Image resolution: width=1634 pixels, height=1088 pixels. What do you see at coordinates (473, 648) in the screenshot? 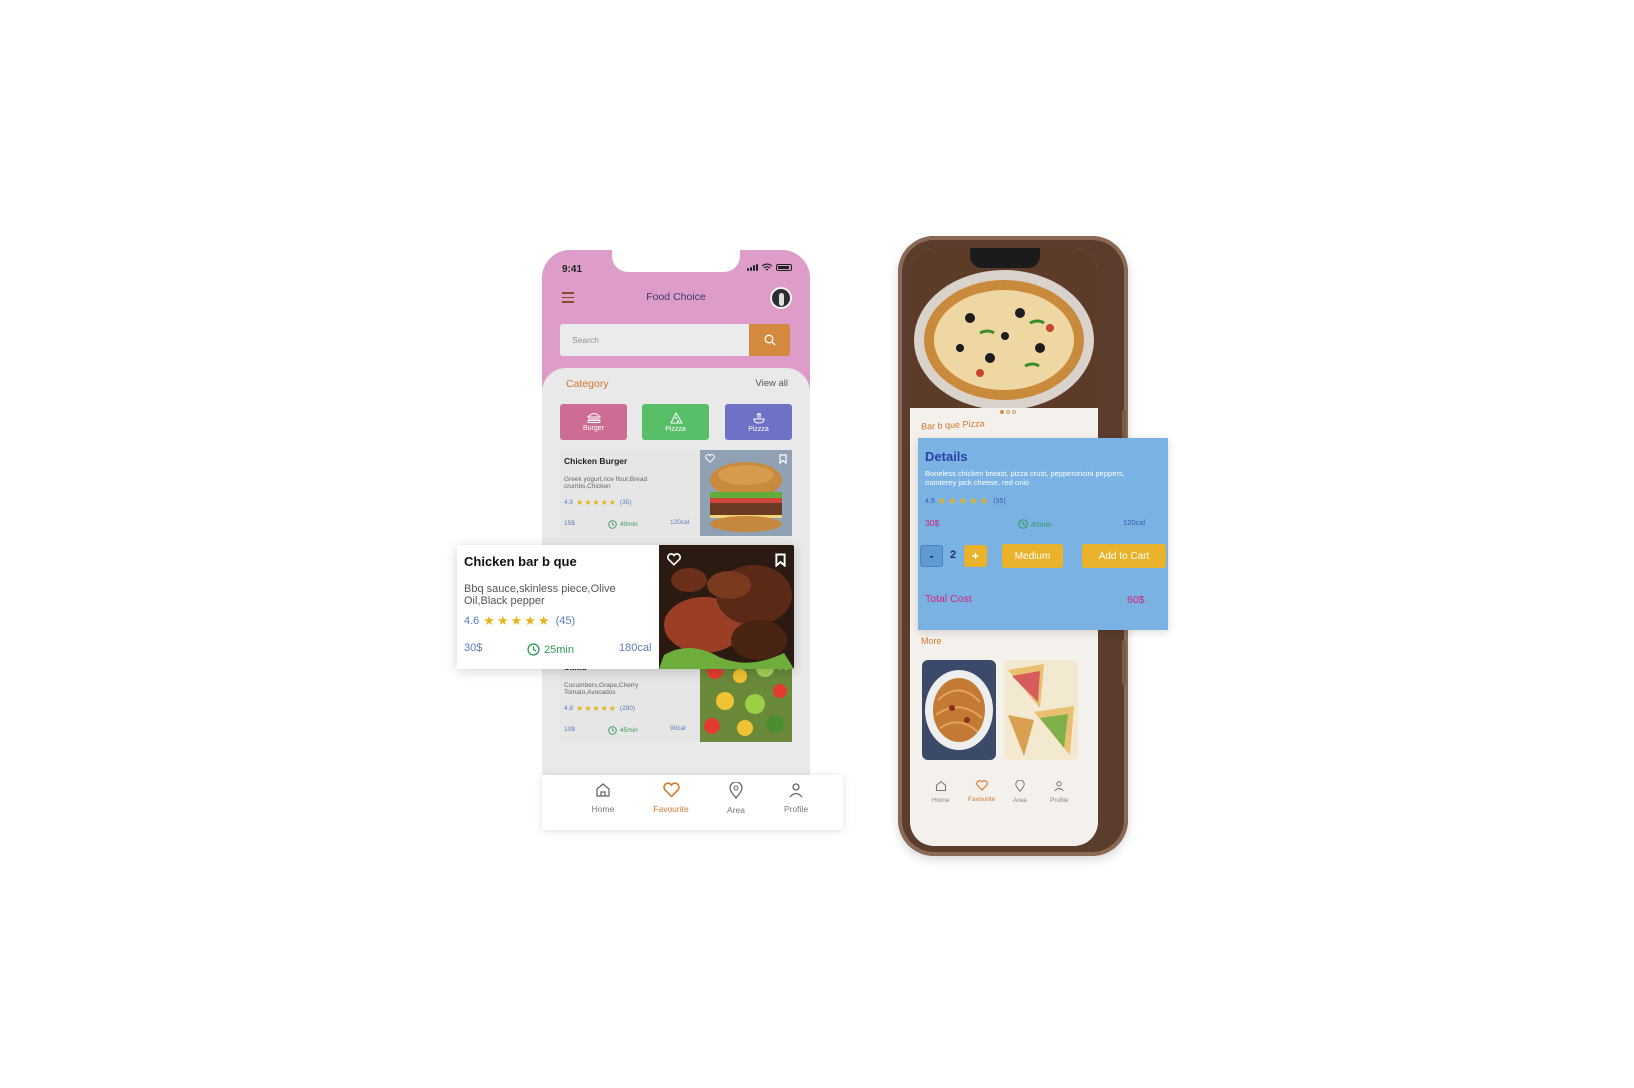
I see `food-price: 30$` at bounding box center [473, 648].